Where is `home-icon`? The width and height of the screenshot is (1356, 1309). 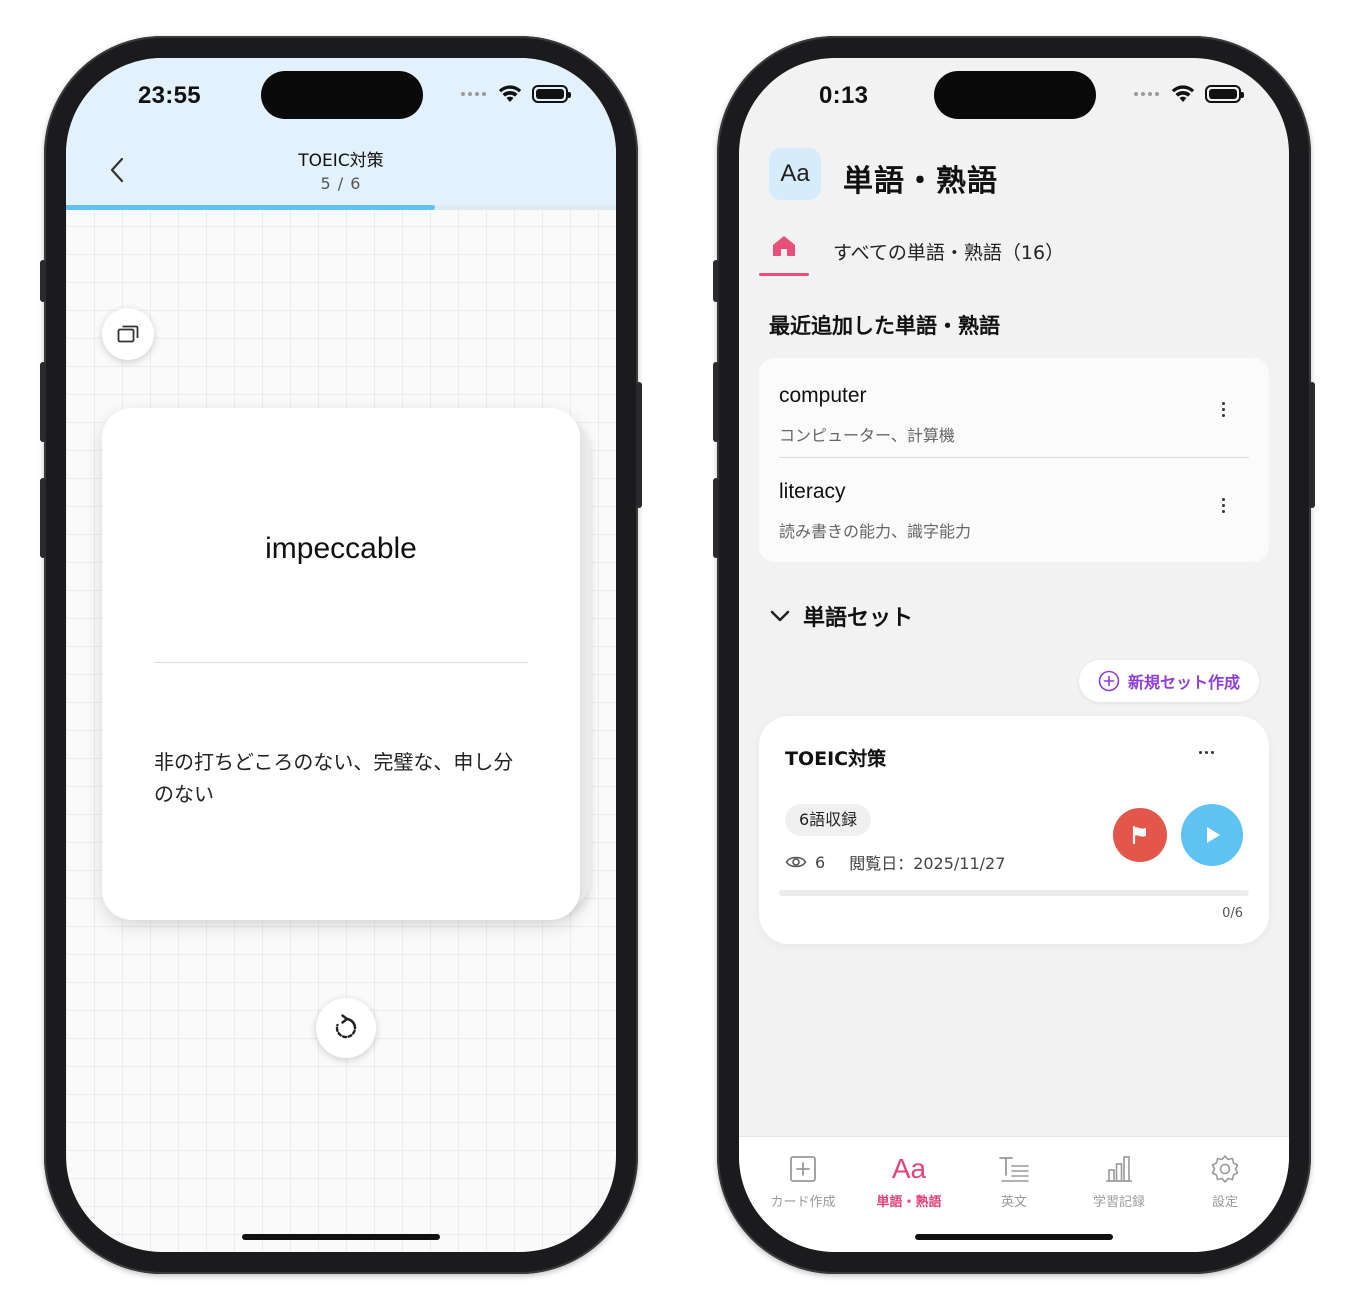 home-icon is located at coordinates (784, 246).